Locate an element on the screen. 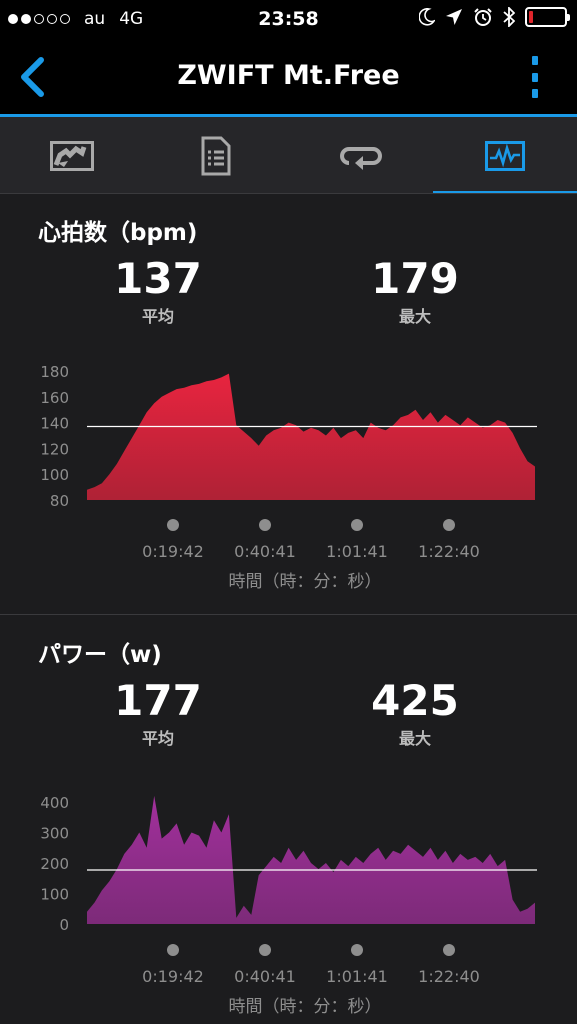 This screenshot has height=1024, width=577. nav-bar: ZWIFT Mt.Free is located at coordinates (288, 77).